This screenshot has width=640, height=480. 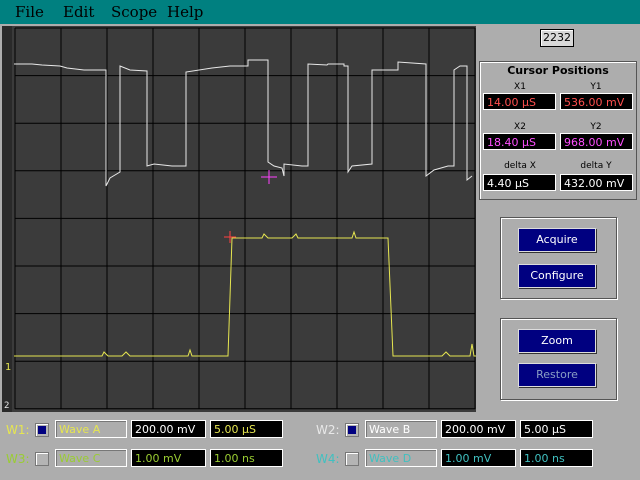 I want to click on delta-x-value: 4.40 μS, so click(x=519, y=182).